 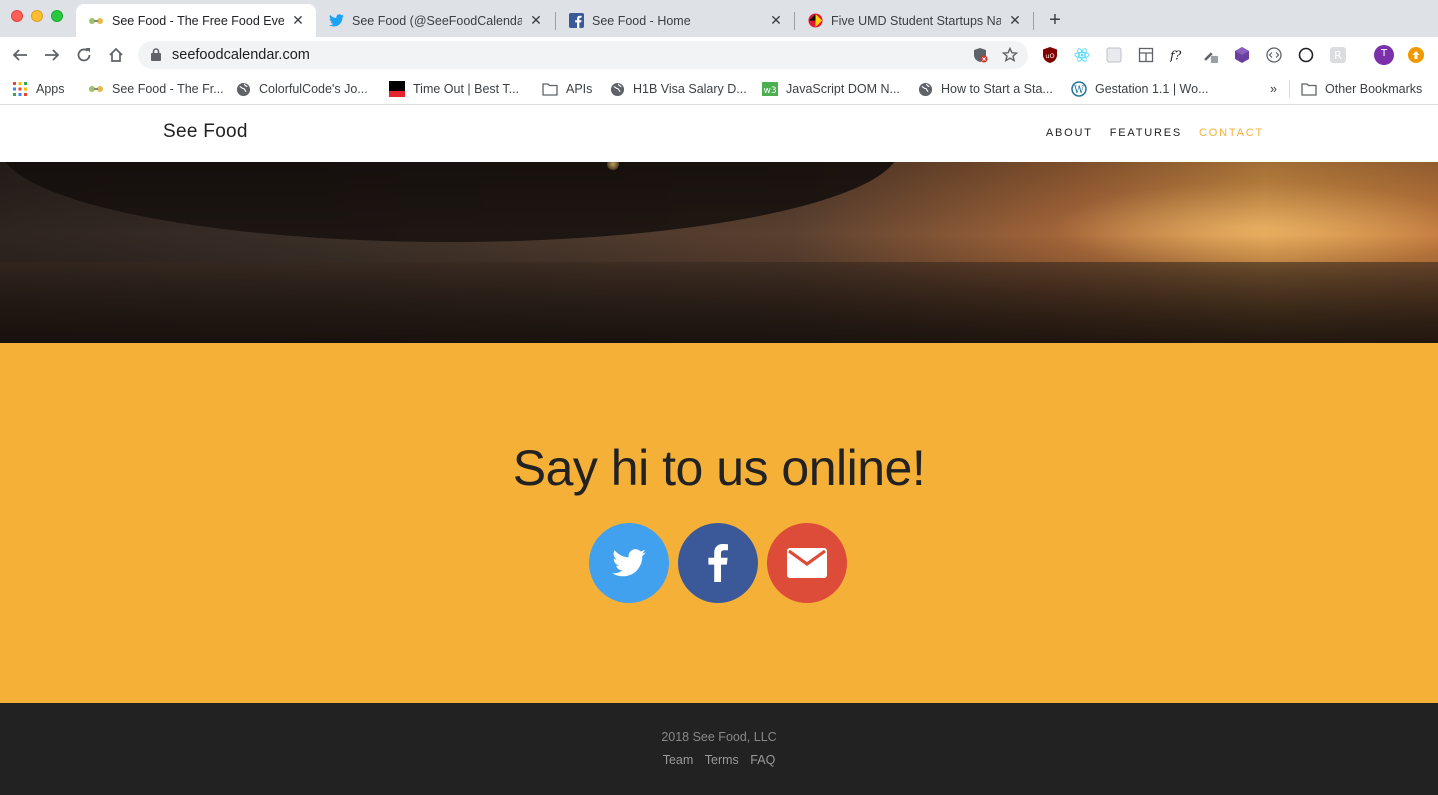 I want to click on tab-title: See Food - The Free Food Ever, so click(x=198, y=20).